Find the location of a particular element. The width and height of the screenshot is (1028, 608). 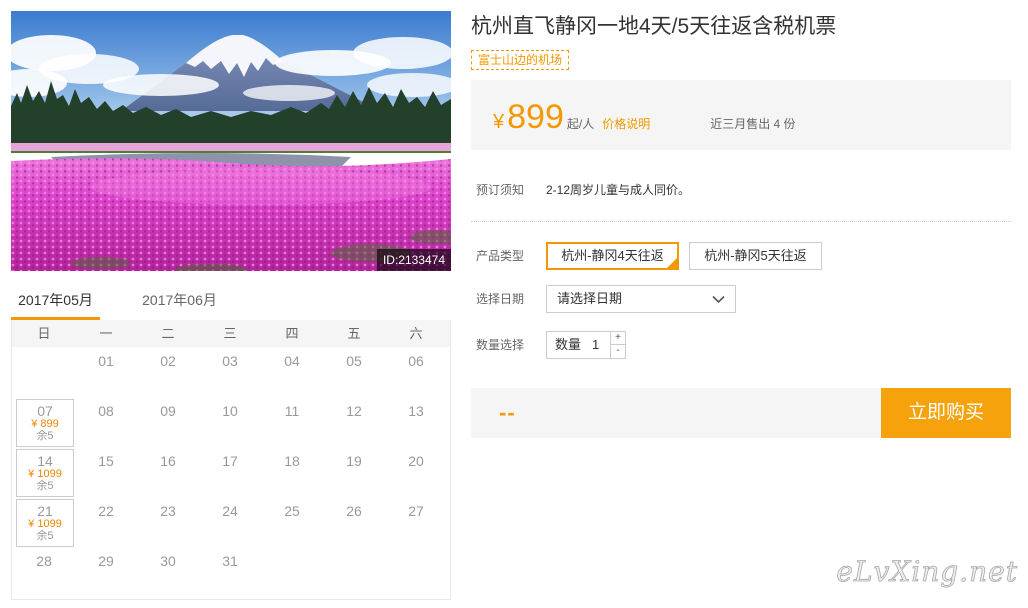

calendar-day: 05 is located at coordinates (354, 372).